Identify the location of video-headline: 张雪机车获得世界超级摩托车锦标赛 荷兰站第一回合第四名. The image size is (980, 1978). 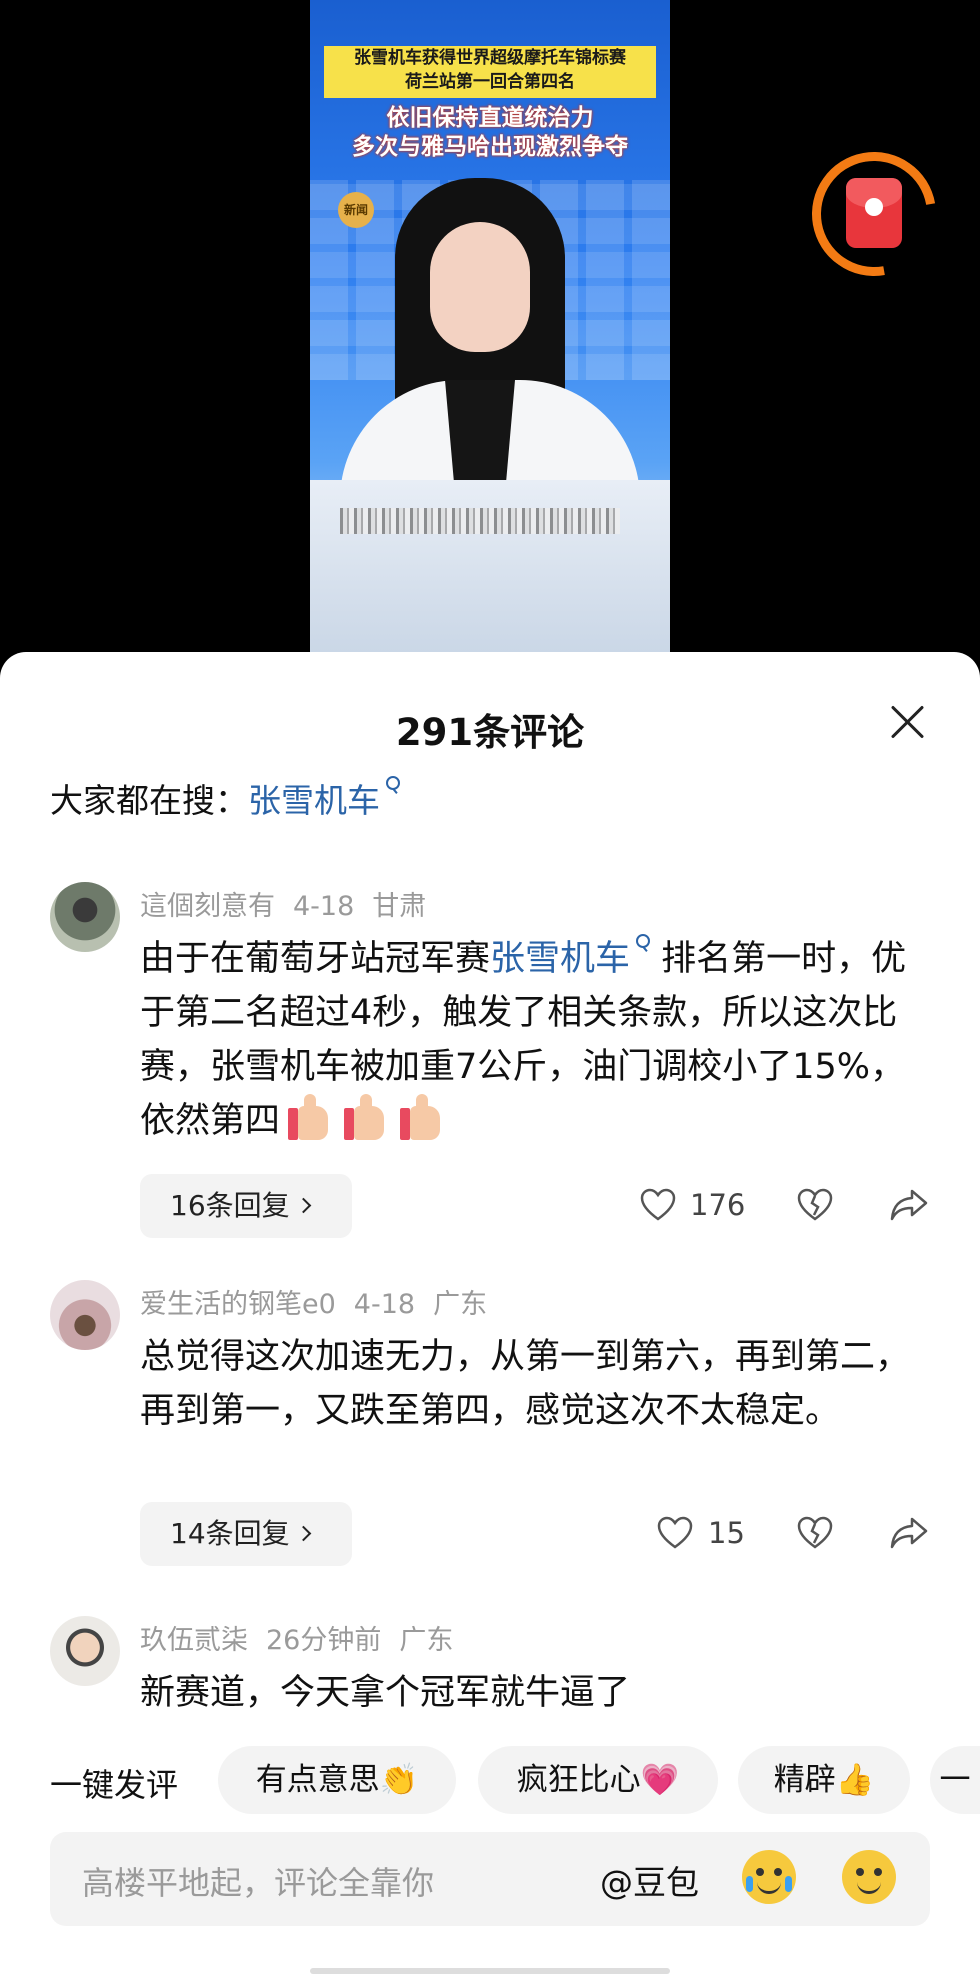
(490, 72).